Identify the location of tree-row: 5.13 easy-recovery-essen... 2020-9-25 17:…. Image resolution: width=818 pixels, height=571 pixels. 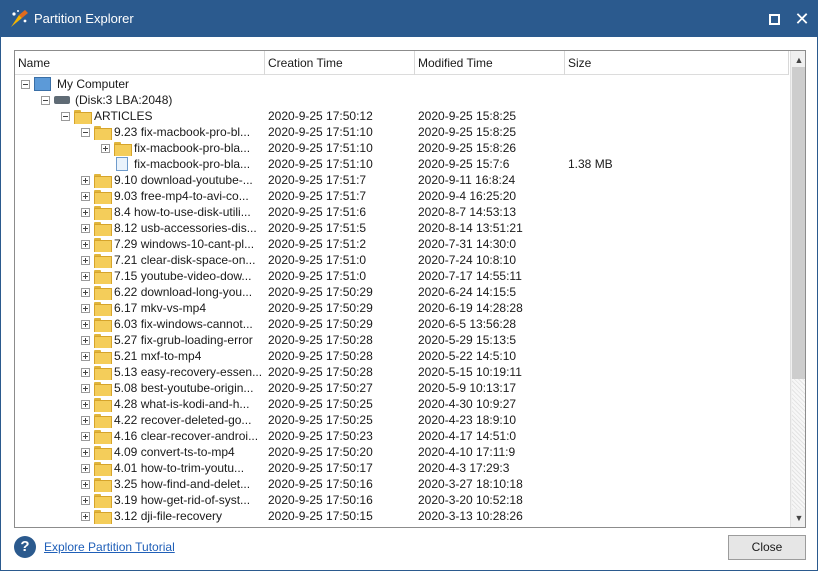
(402, 372).